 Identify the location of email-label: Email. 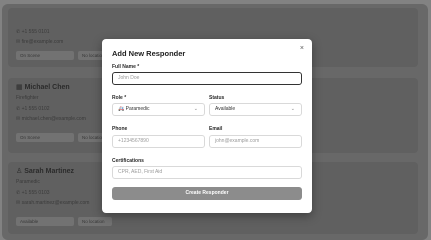
(216, 129).